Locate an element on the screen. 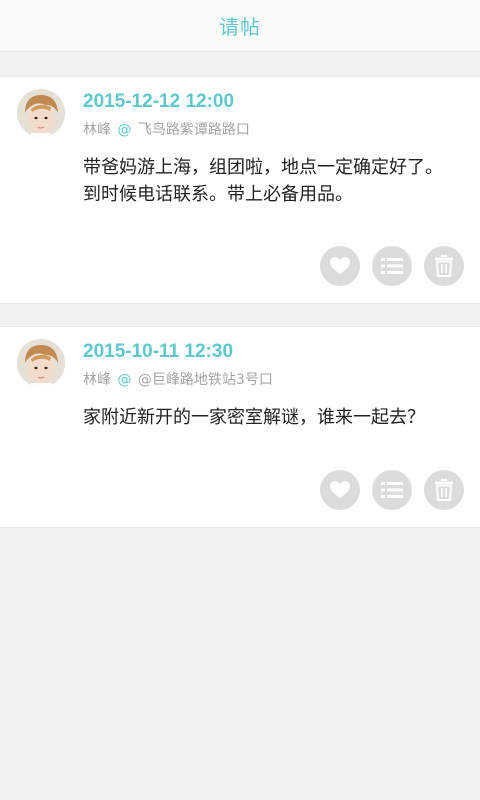  post-time: 2015-12-12 12:00 is located at coordinates (159, 101).